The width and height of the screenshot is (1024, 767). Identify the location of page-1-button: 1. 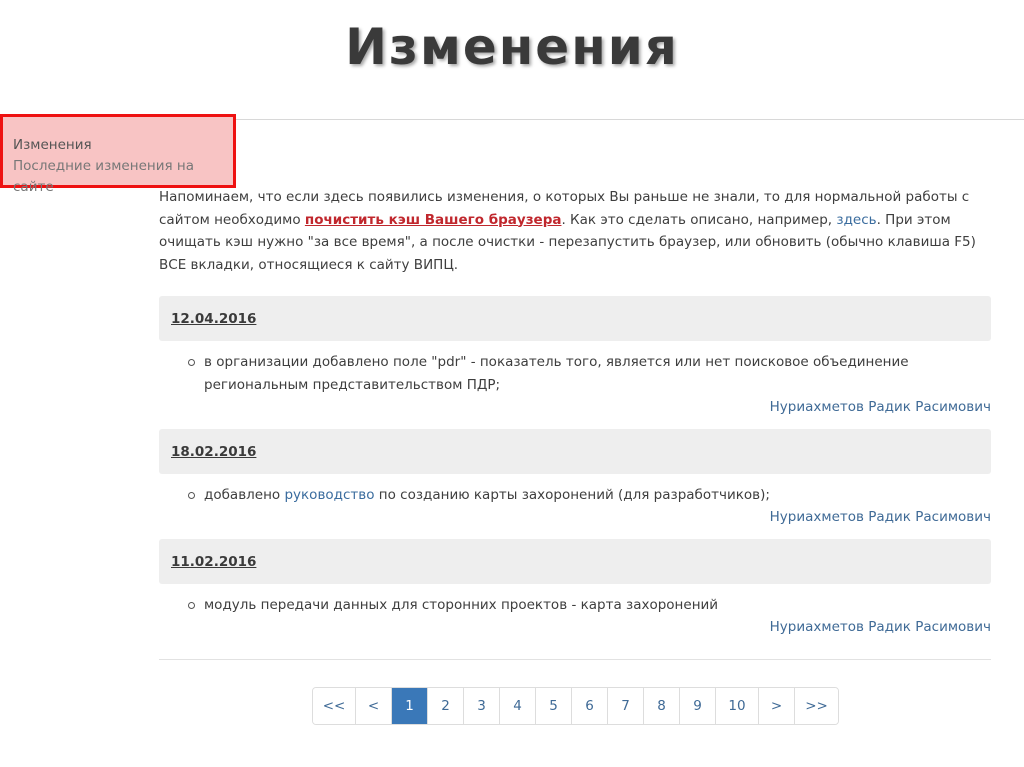
(410, 706).